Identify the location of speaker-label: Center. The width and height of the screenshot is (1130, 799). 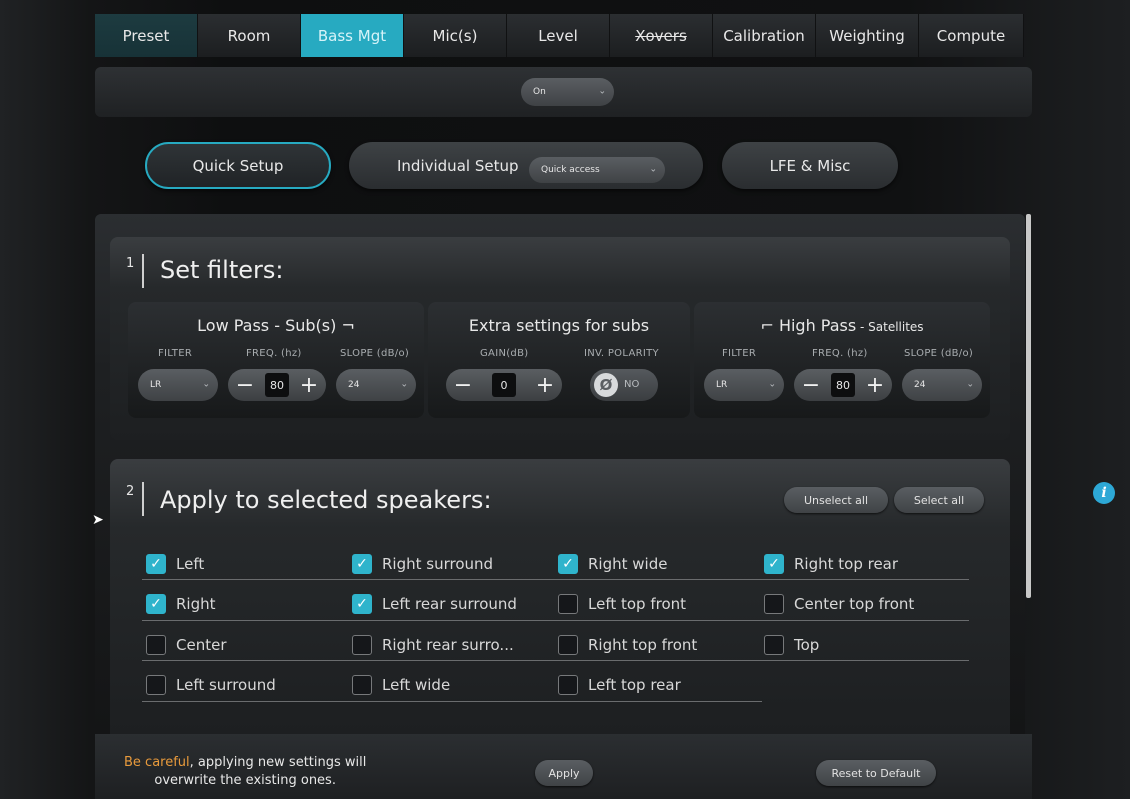
(201, 645).